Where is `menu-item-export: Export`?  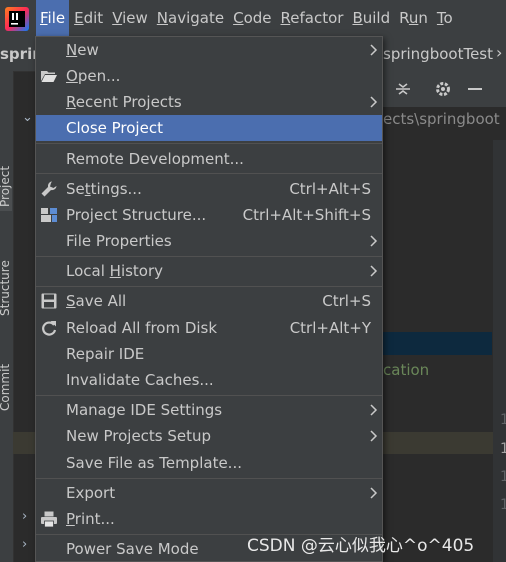 menu-item-export: Export is located at coordinates (209, 493).